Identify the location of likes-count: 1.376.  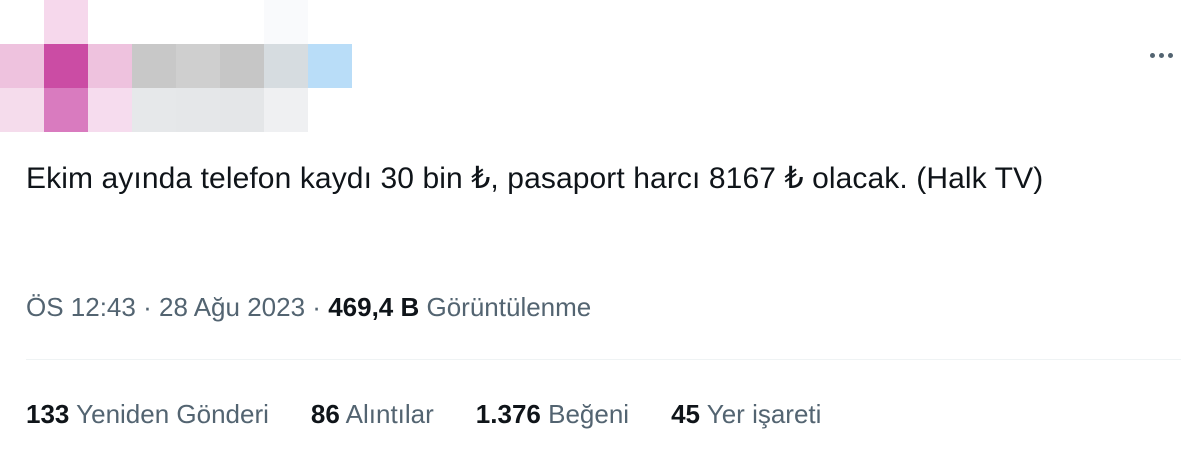
(508, 414).